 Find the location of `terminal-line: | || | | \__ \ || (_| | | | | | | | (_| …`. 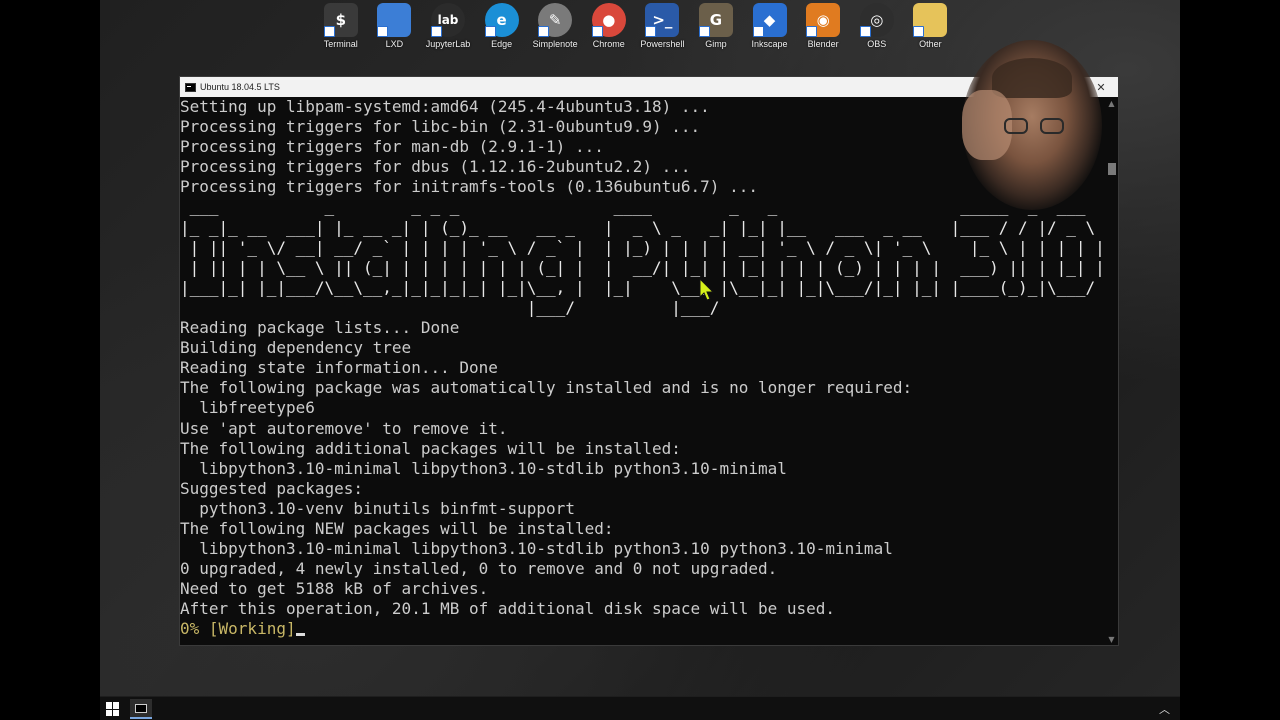

terminal-line: | || | | \__ \ || (_| | | | | | | | (_| … is located at coordinates (642, 267).